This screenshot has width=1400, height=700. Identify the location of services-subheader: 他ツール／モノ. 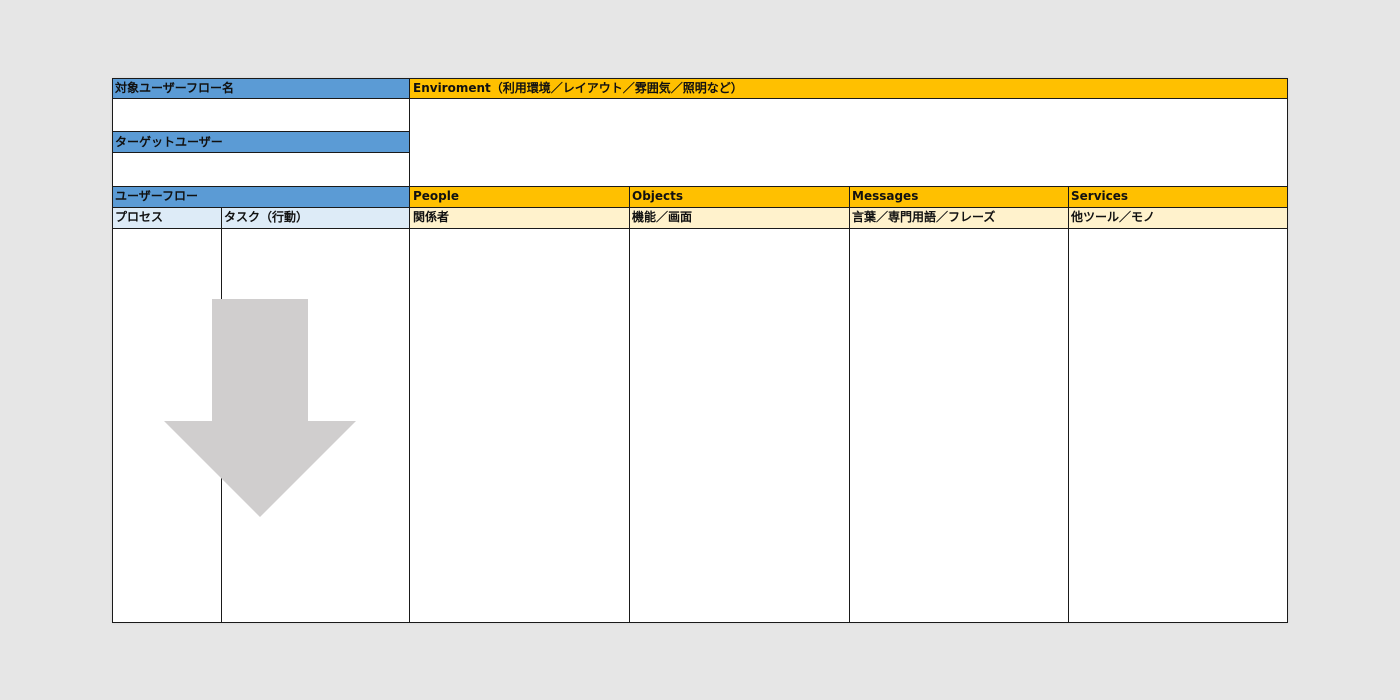
(1178, 217).